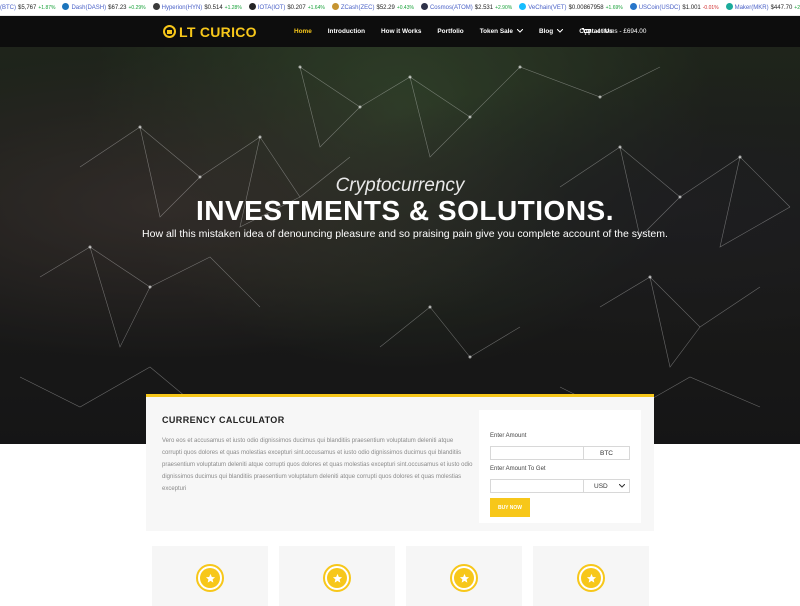 The width and height of the screenshot is (800, 606). I want to click on buy-now-button: BUY NOW, so click(510, 507).